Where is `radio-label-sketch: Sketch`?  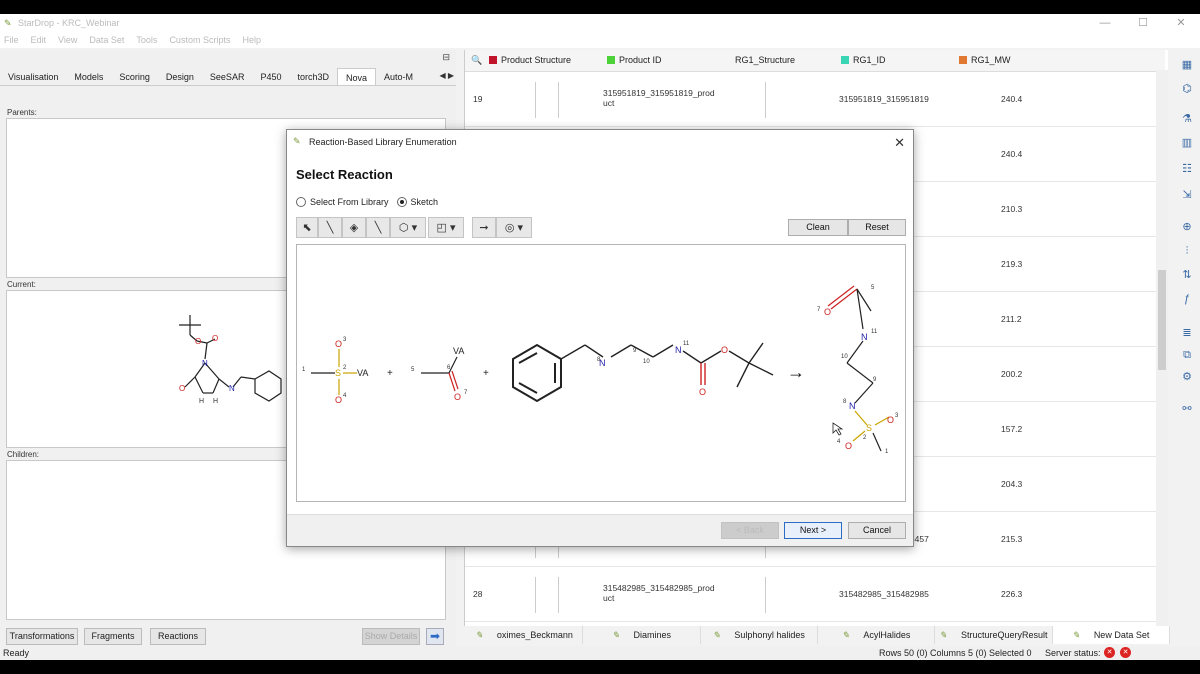 radio-label-sketch: Sketch is located at coordinates (425, 202).